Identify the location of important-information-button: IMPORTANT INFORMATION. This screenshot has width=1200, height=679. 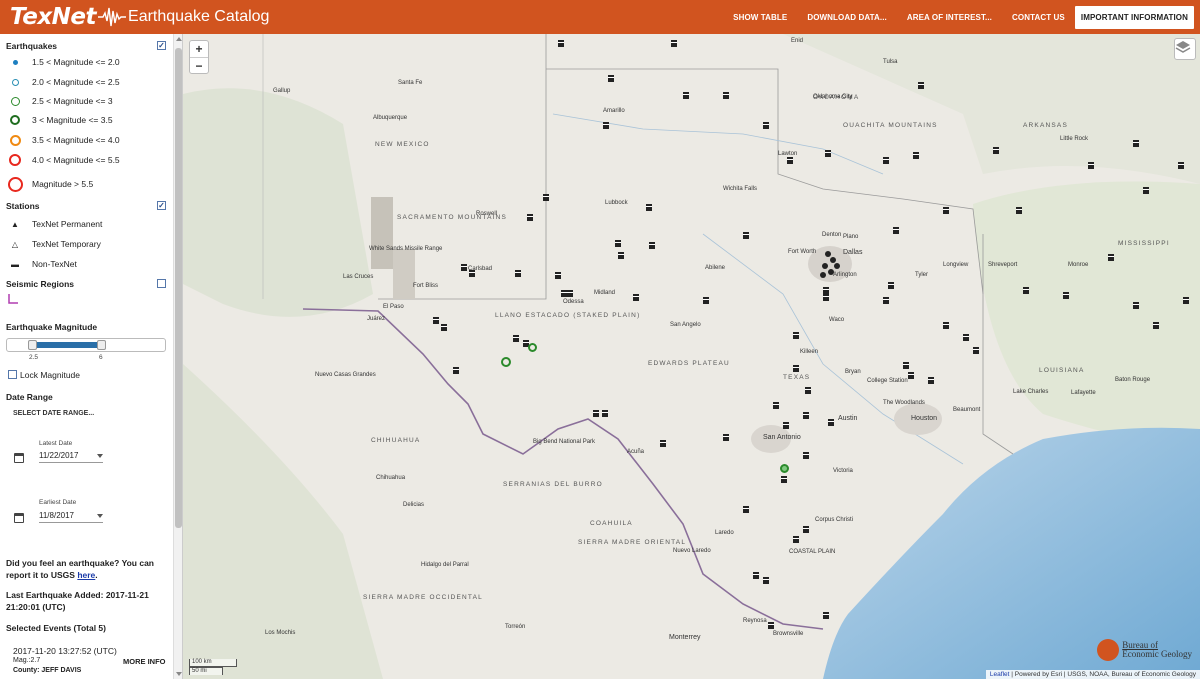
(1134, 17).